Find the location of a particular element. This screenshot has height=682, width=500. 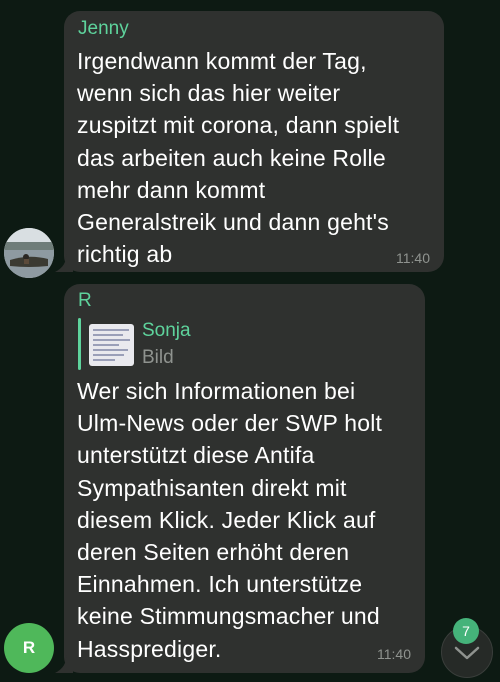

reply-quote: Sonja Bild is located at coordinates (178, 344).